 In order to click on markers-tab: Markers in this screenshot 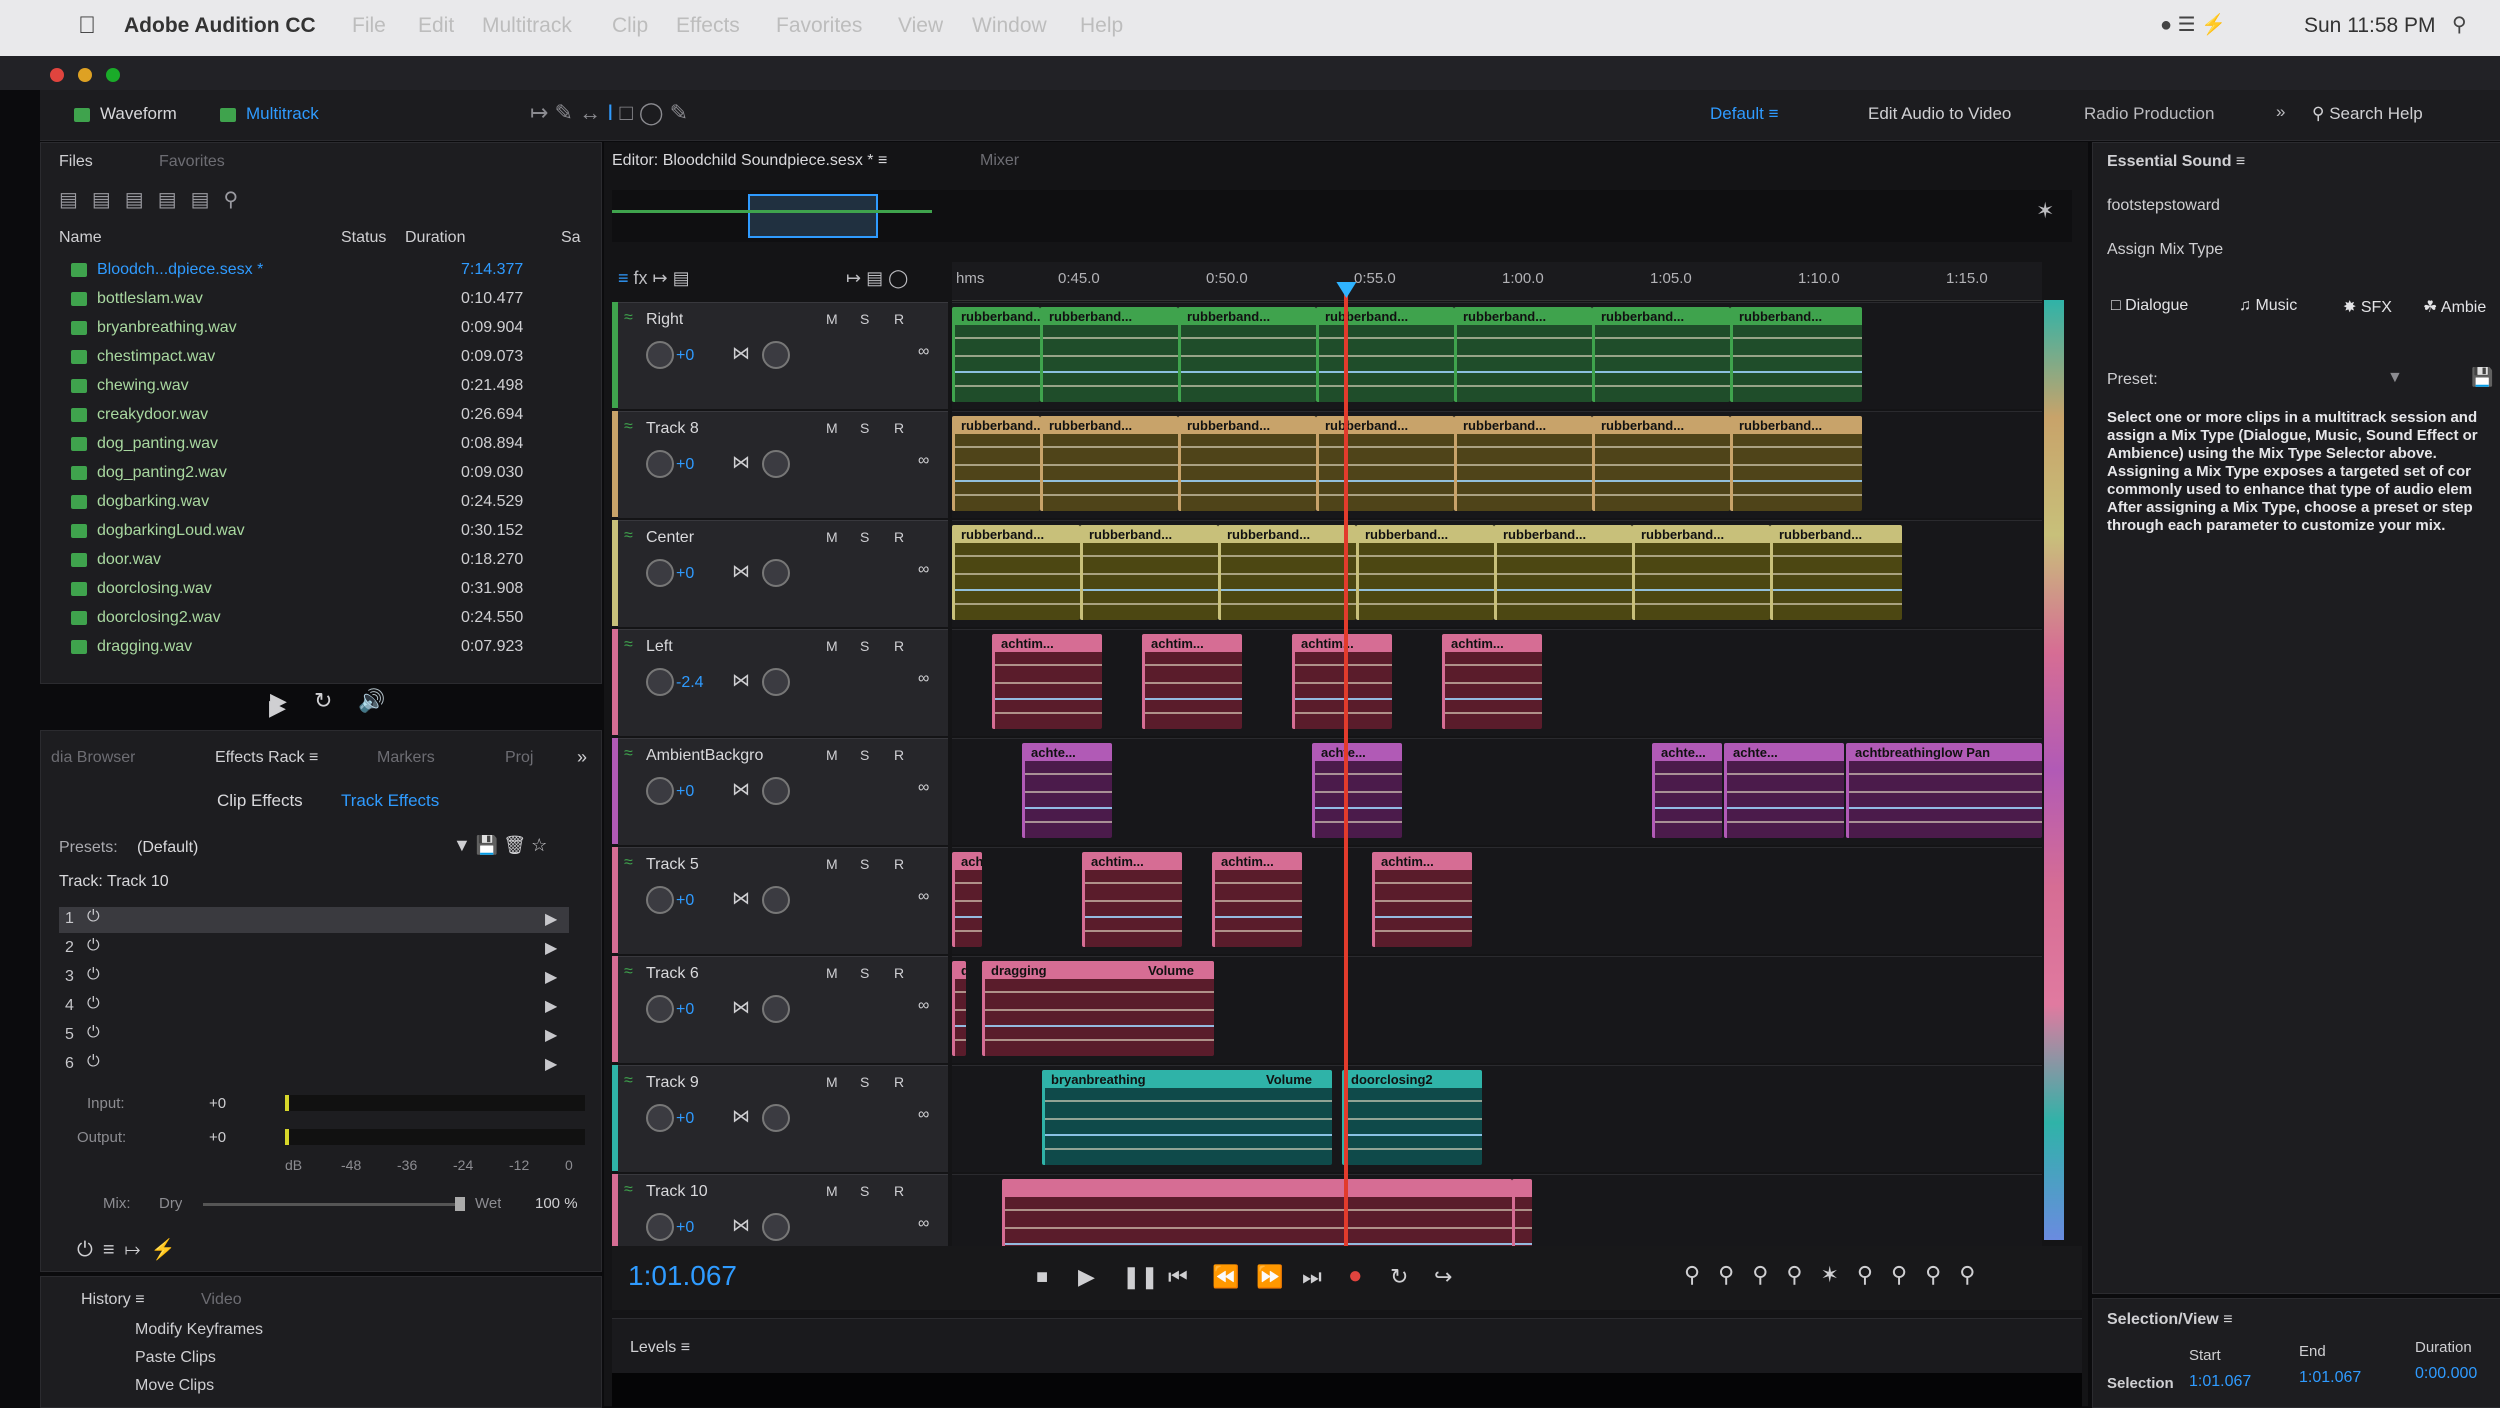, I will do `click(406, 758)`.